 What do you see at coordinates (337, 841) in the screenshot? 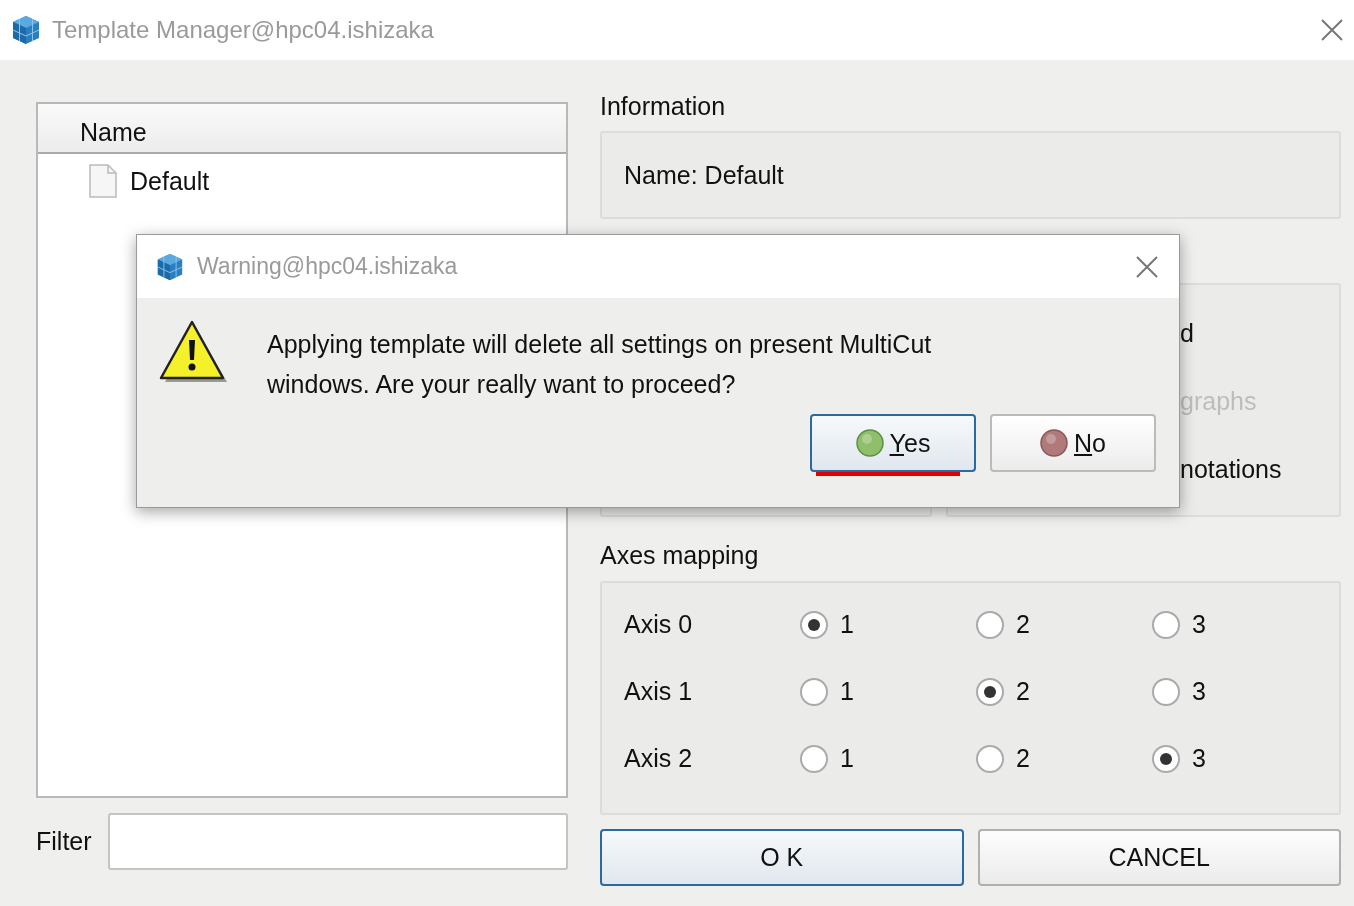
I see `filter-field` at bounding box center [337, 841].